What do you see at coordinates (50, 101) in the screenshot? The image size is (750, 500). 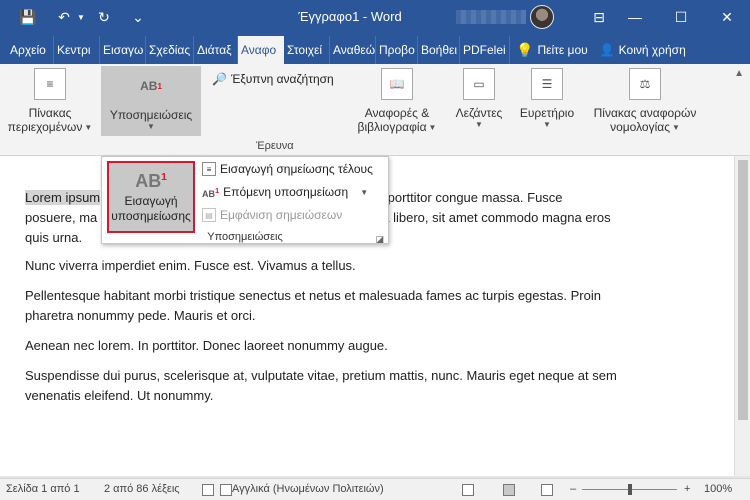 I see `table-of-contents-button: ≡ Πίνακας περιεχομένων ▼` at bounding box center [50, 101].